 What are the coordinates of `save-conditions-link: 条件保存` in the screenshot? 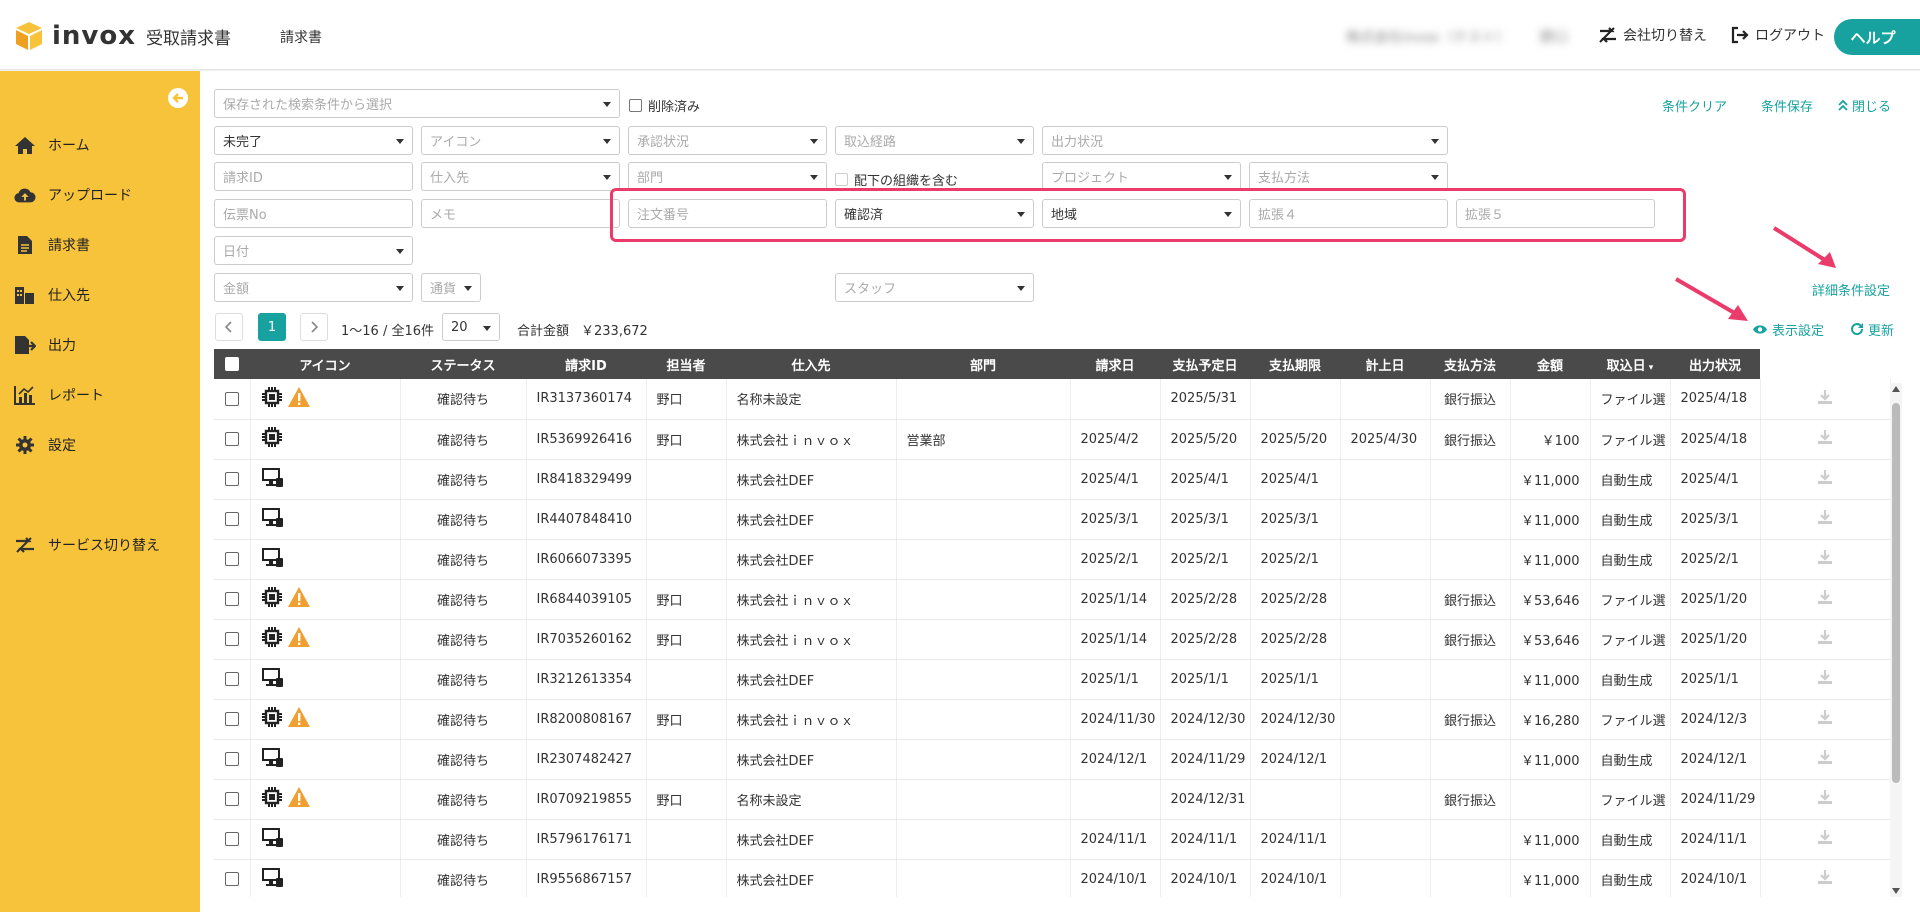 It's located at (1787, 105).